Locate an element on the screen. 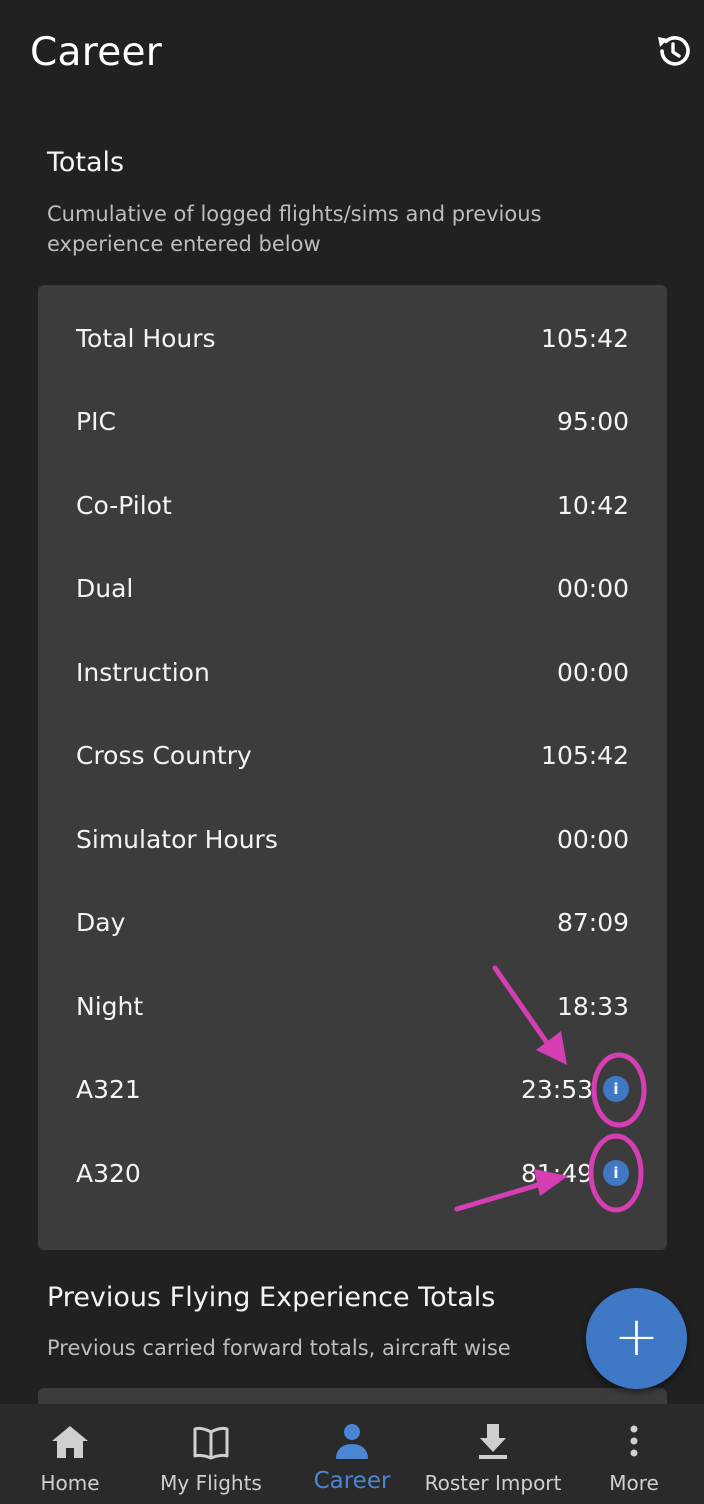 The height and width of the screenshot is (1504, 704). row-value: 81:49 is located at coordinates (556, 1173).